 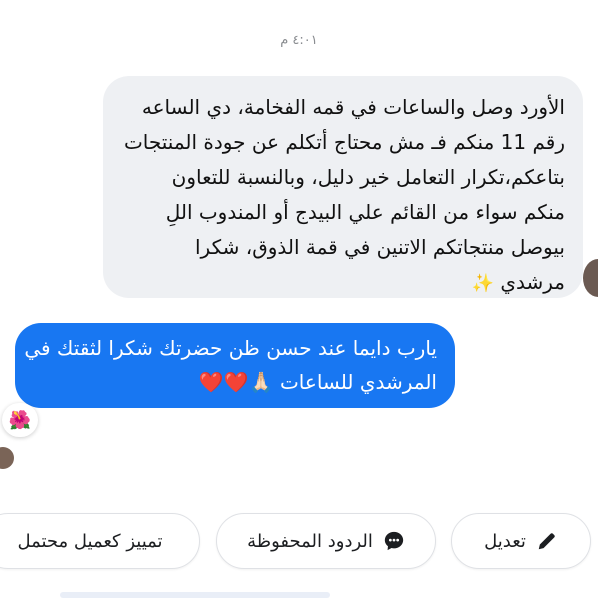 I want to click on saved-replies-button: الردود المحفوظة, so click(x=326, y=541).